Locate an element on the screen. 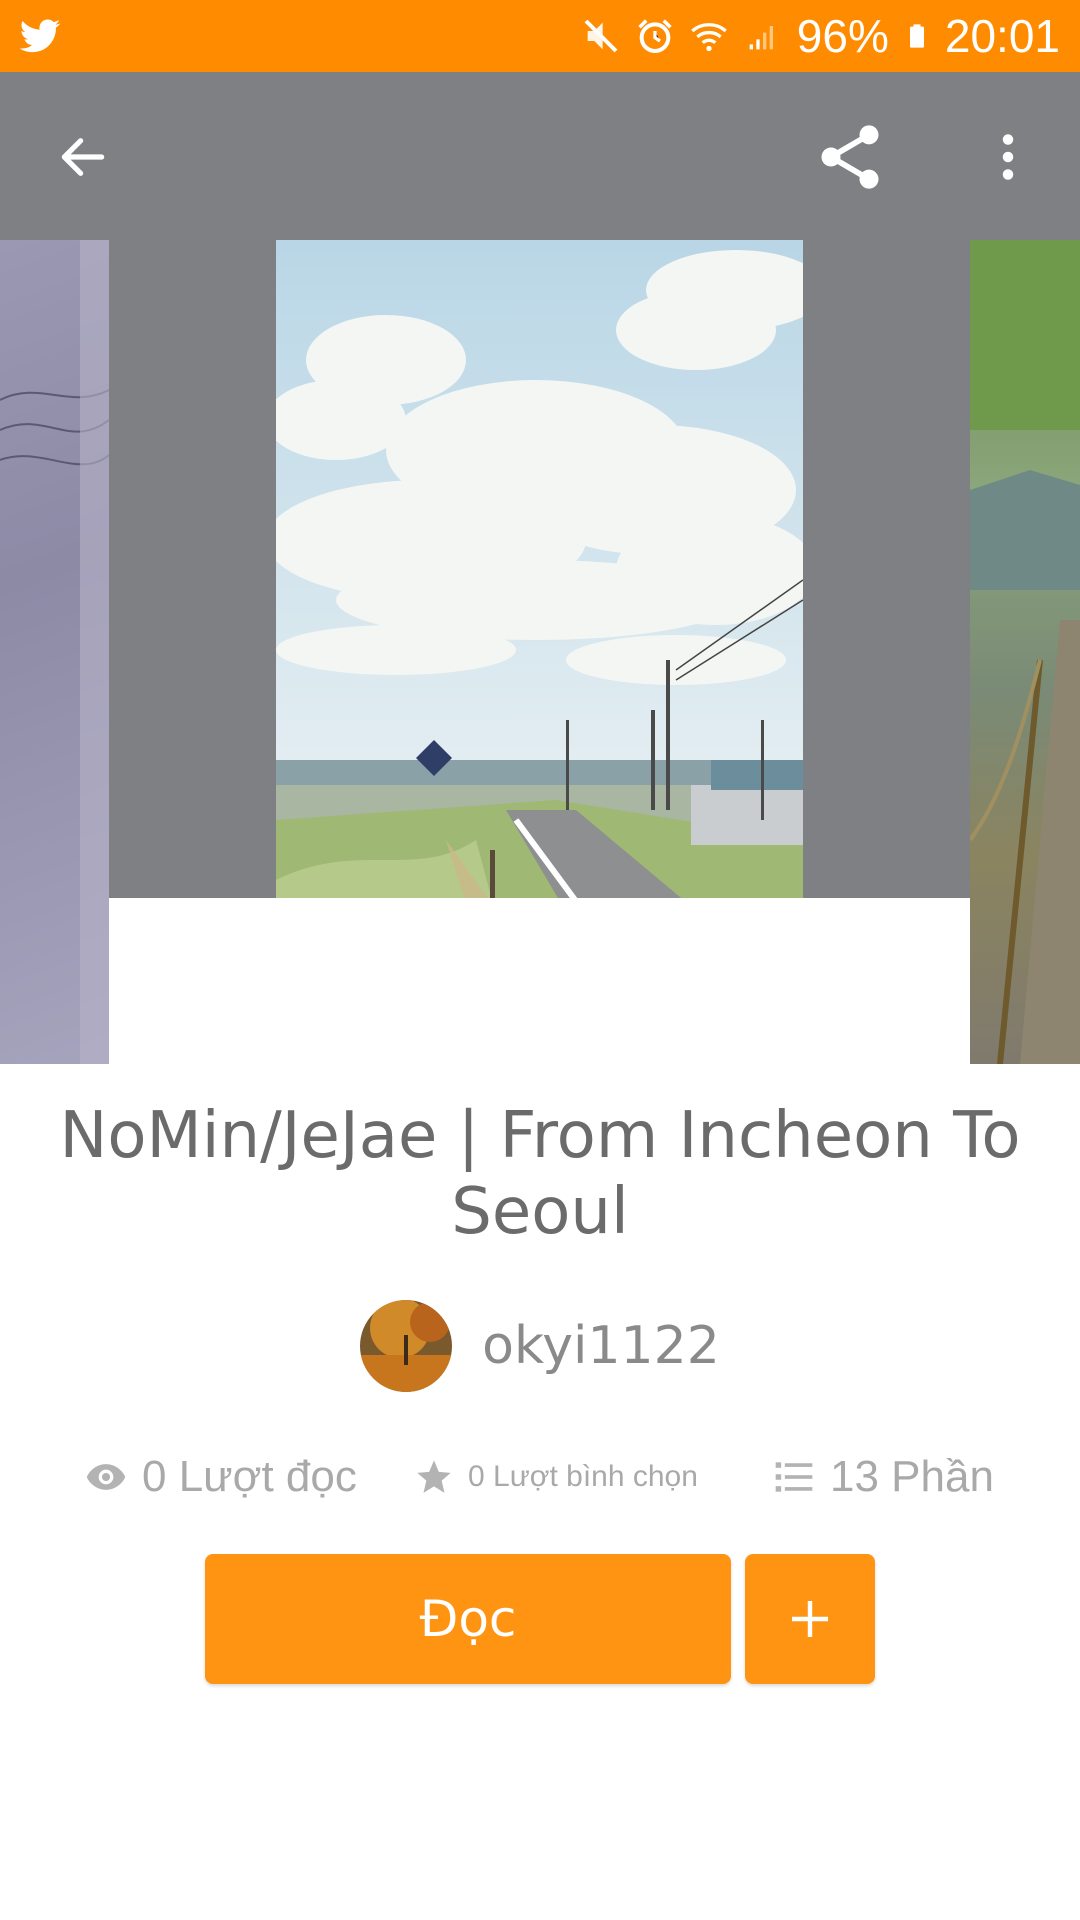 The height and width of the screenshot is (1920, 1080). more-options-button is located at coordinates (1008, 157).